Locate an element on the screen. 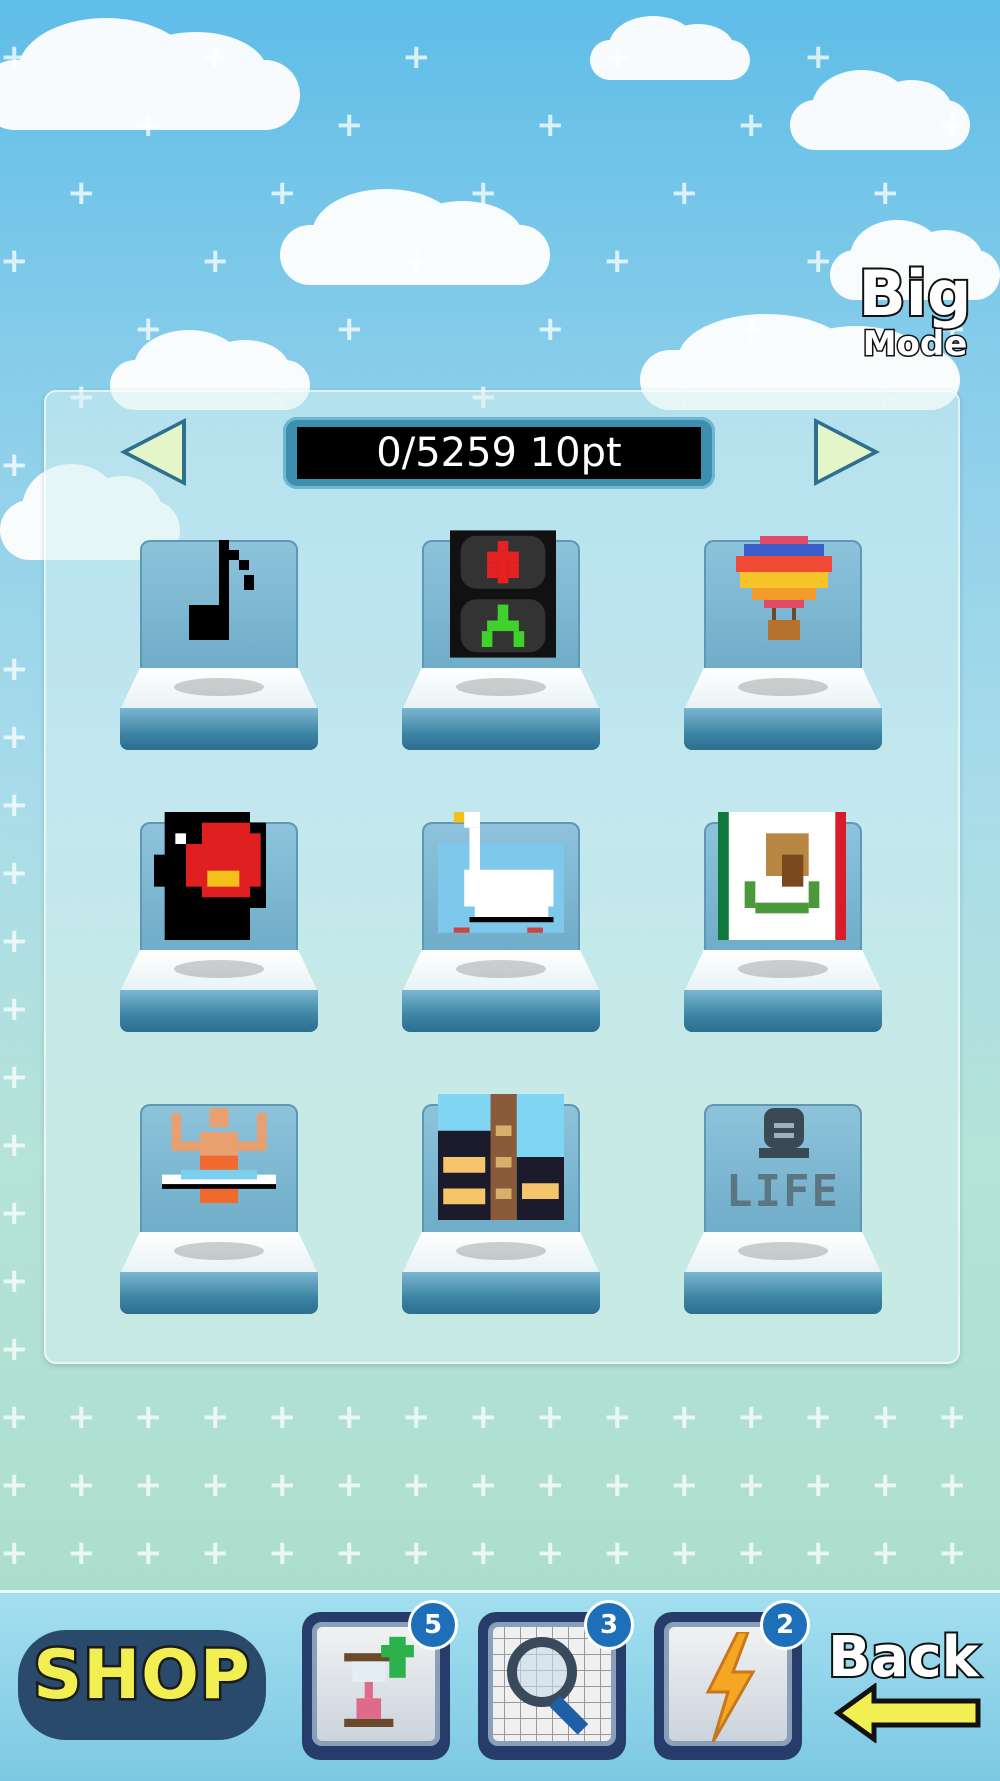  shop-button: SHOP is located at coordinates (142, 1685).